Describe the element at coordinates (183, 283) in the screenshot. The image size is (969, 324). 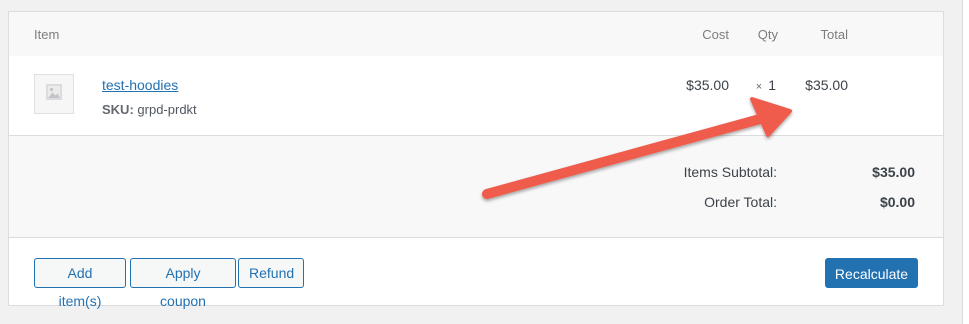
I see `apply-coupon-button: Apply coupon` at that location.